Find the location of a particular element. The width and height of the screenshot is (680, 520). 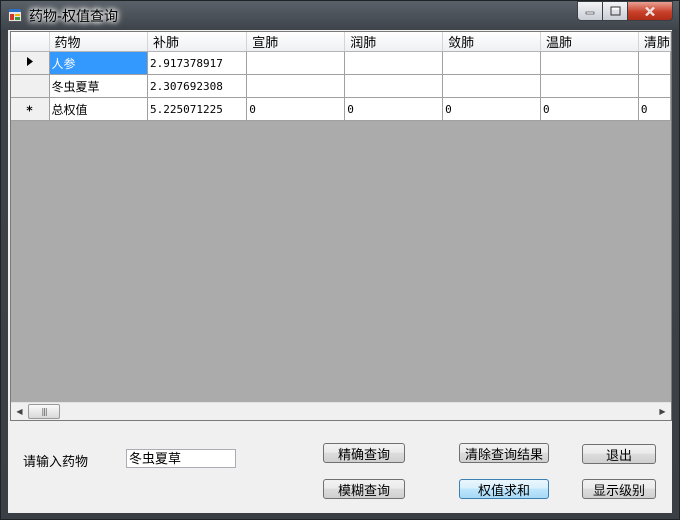

grid-cell: 2.307692308 is located at coordinates (197, 86).